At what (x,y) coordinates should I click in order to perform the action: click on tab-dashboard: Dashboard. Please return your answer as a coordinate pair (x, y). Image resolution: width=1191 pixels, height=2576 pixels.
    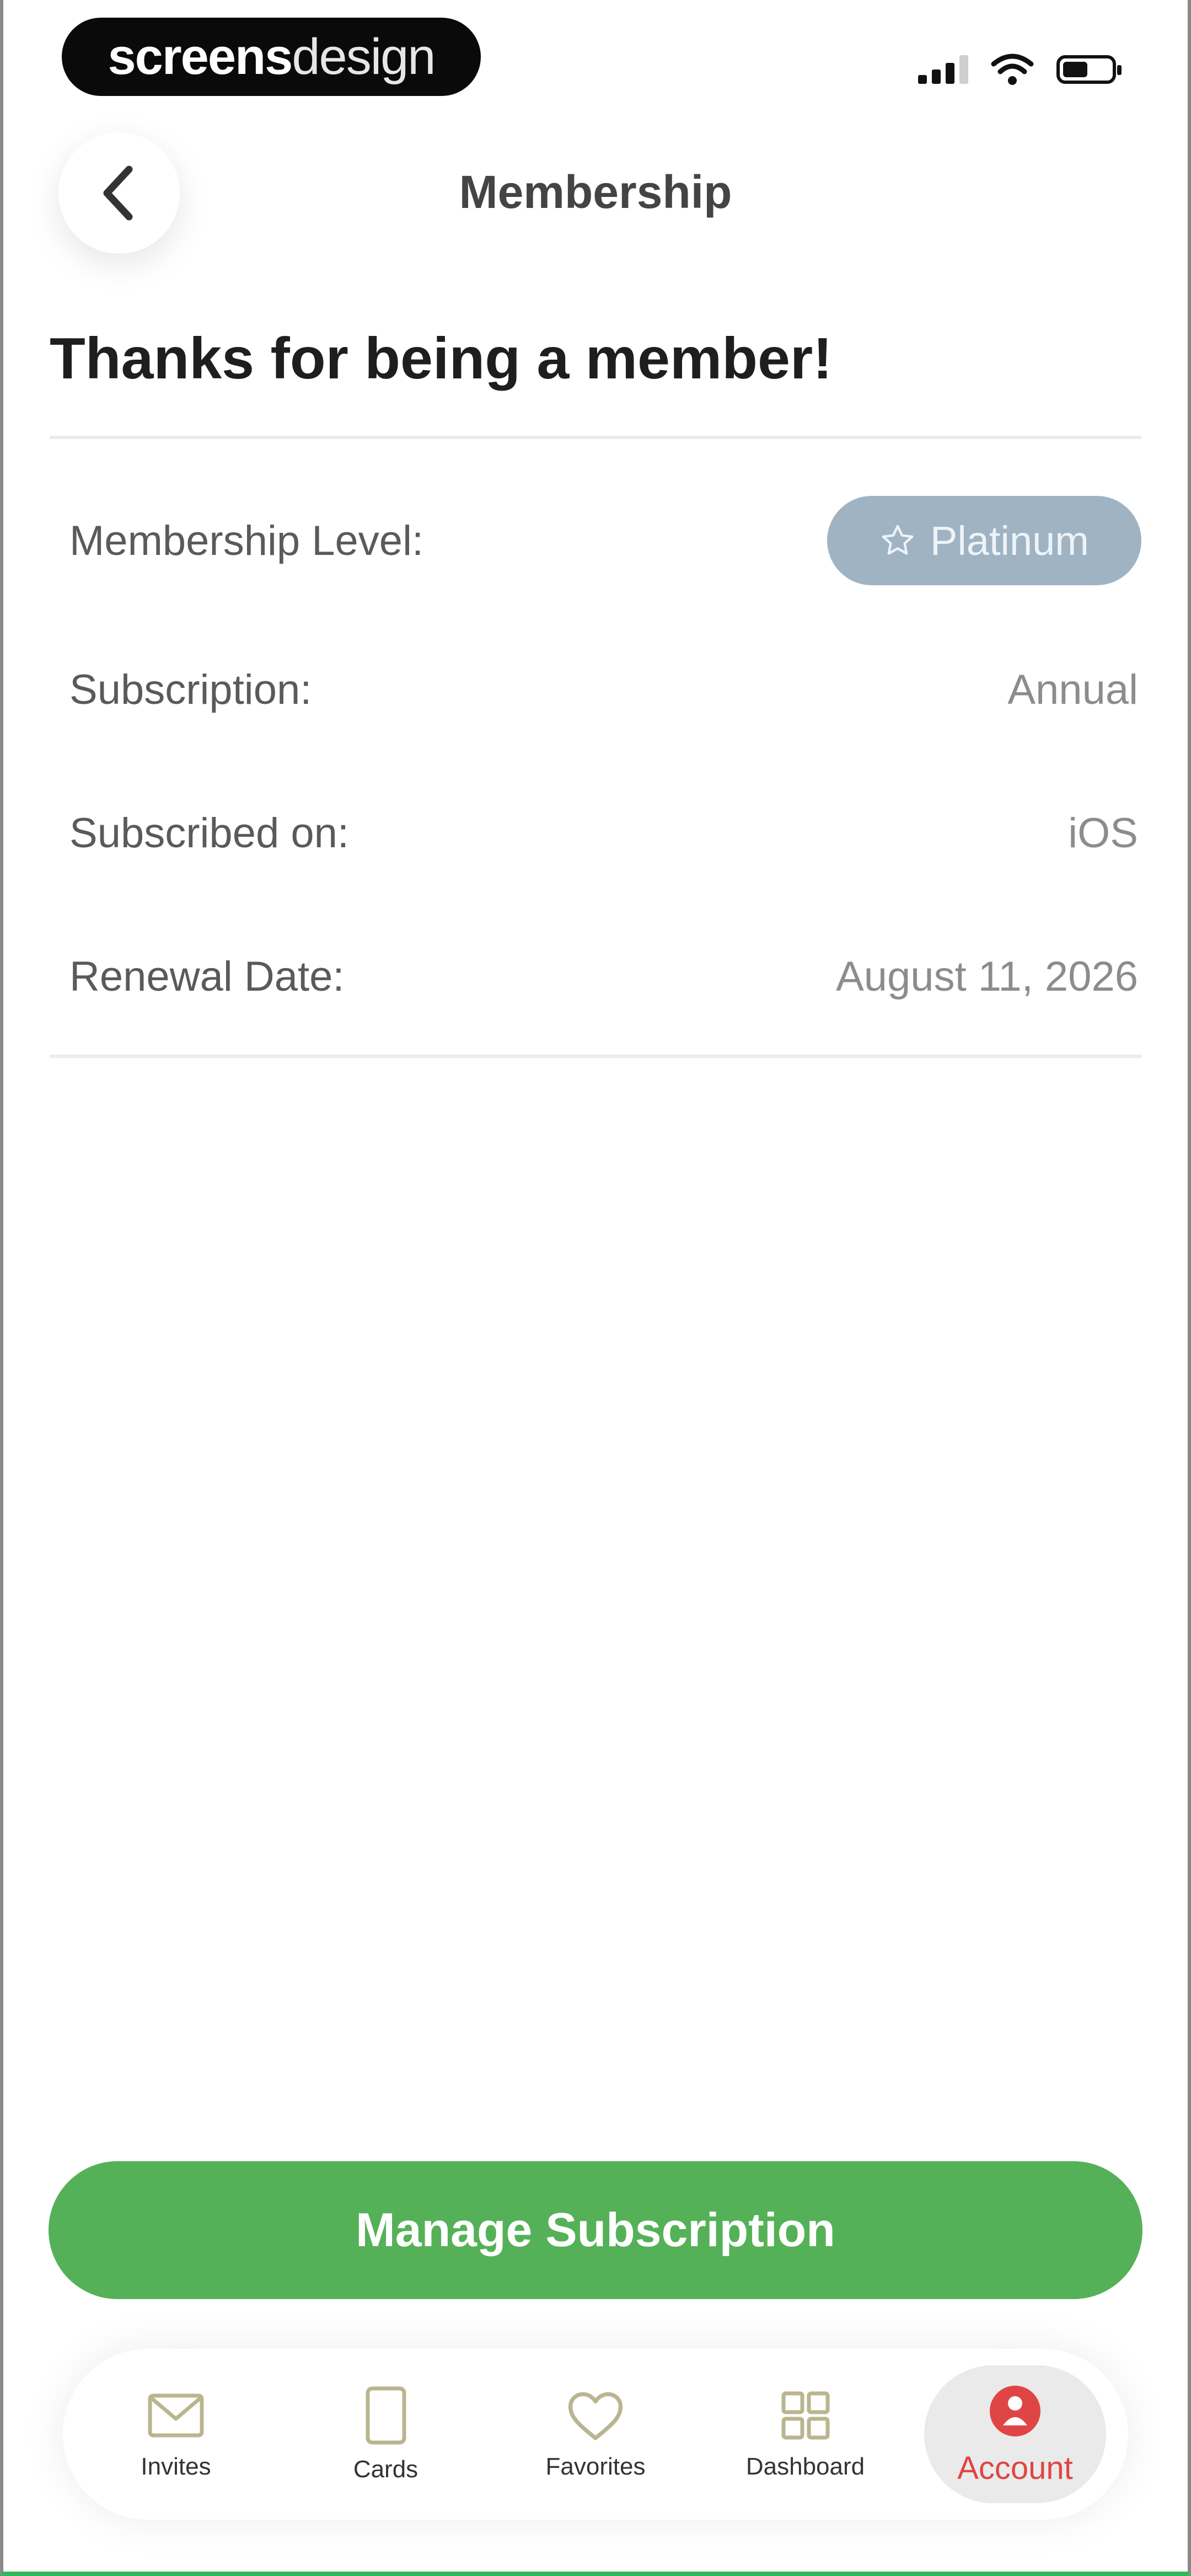
    Looking at the image, I should click on (806, 2434).